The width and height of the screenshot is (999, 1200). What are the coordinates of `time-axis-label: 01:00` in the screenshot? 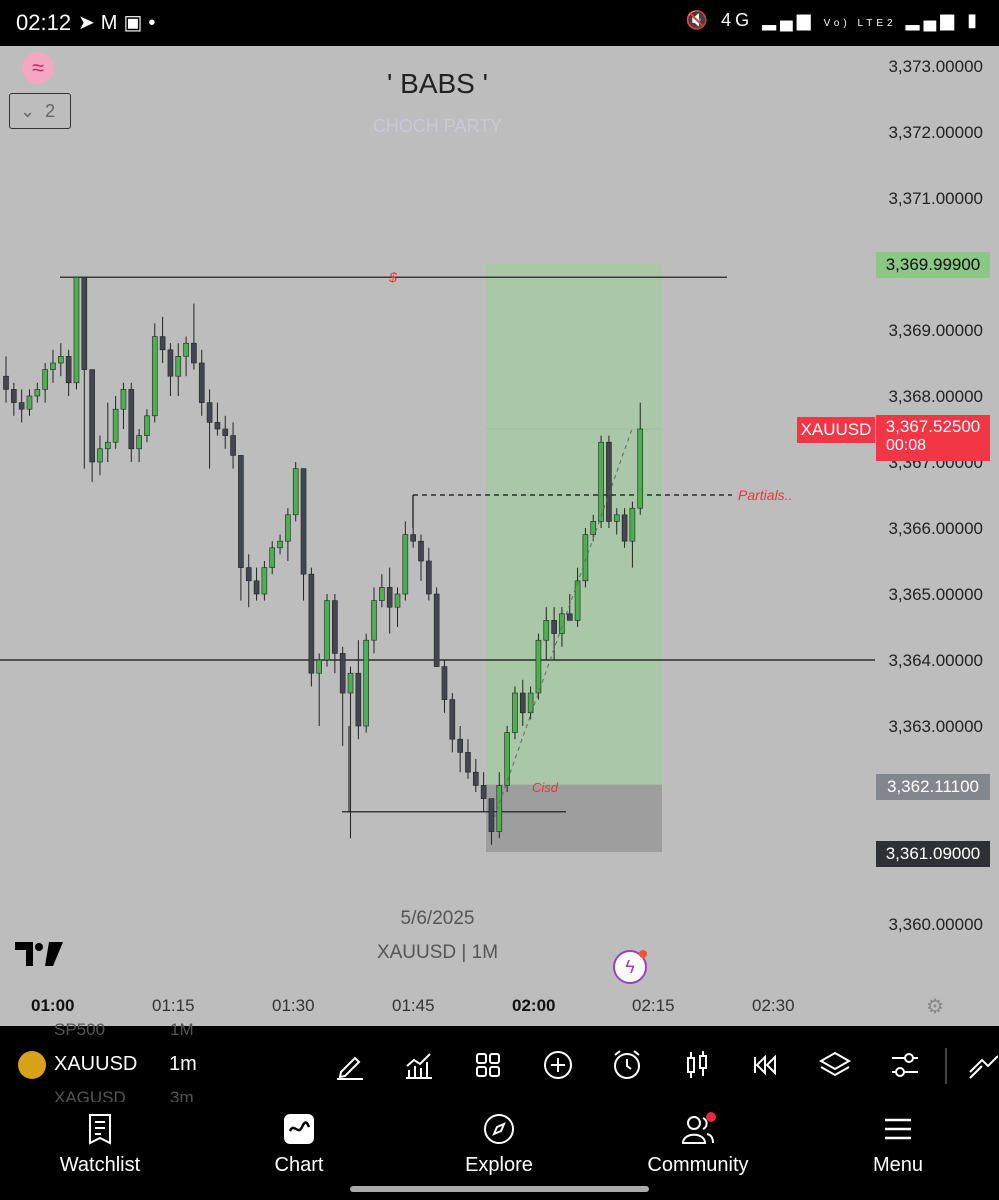 It's located at (53, 1005).